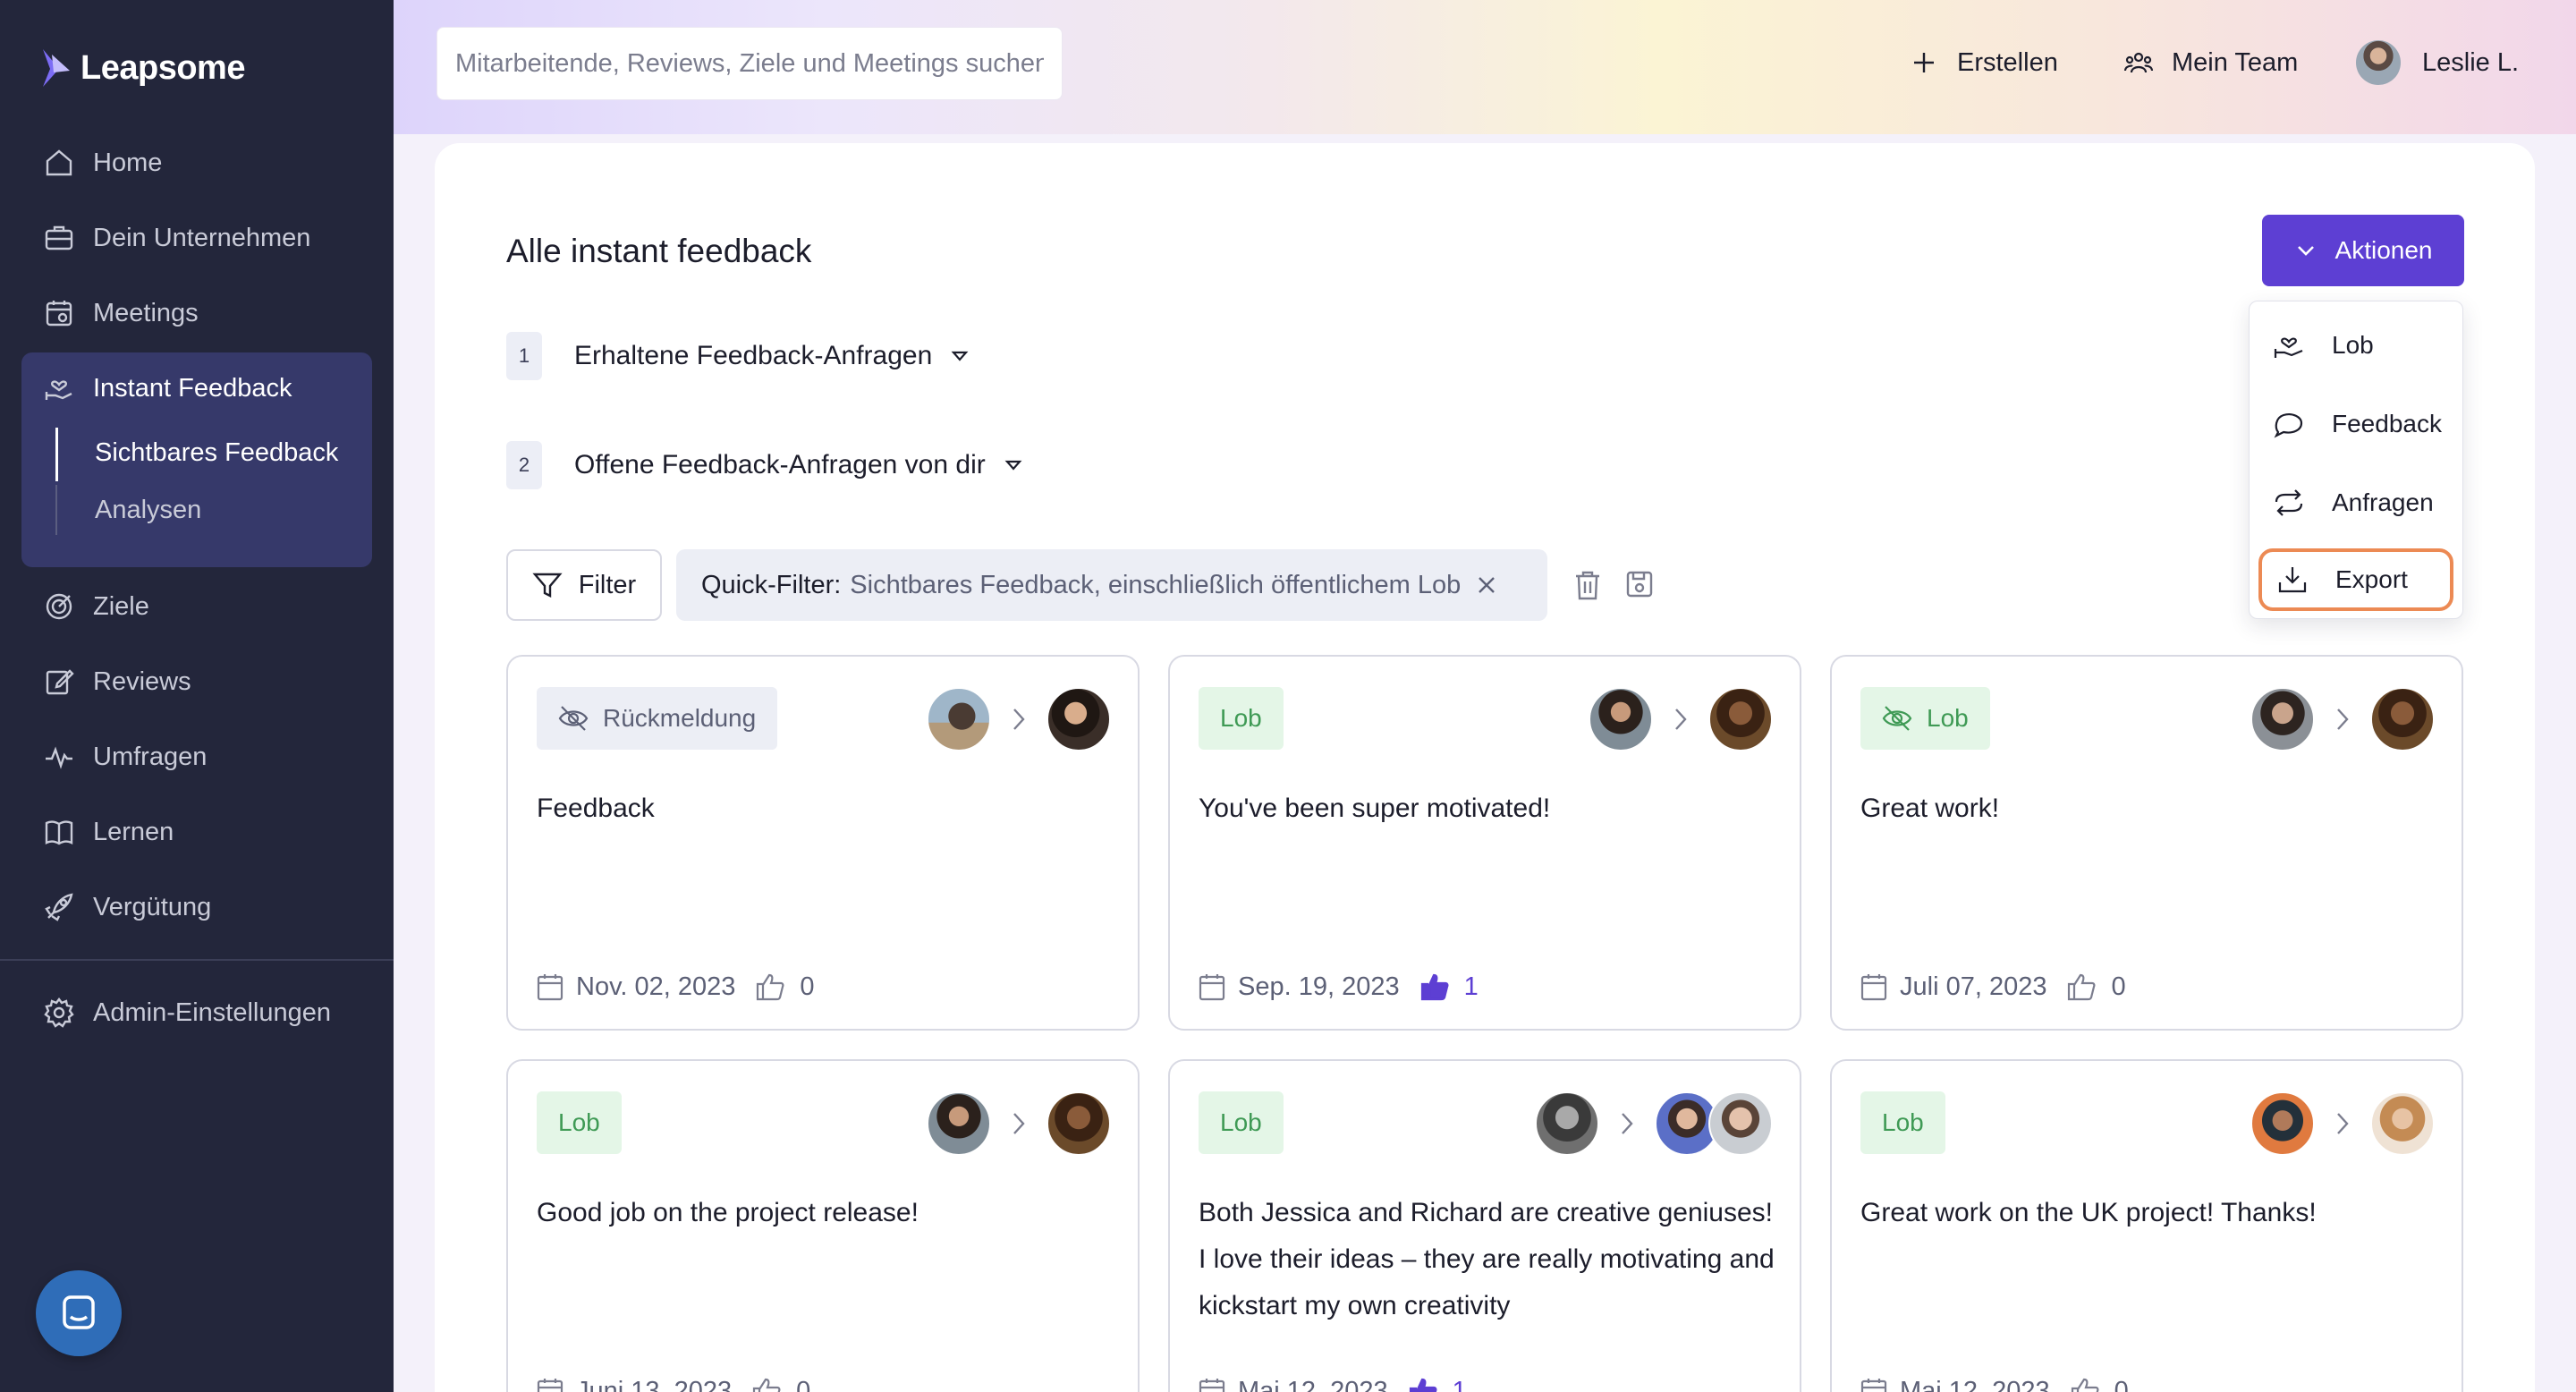 Image resolution: width=2576 pixels, height=1392 pixels. Describe the element at coordinates (780, 465) in the screenshot. I see `section-label: Offene Feedback-Anfragen von dir` at that location.